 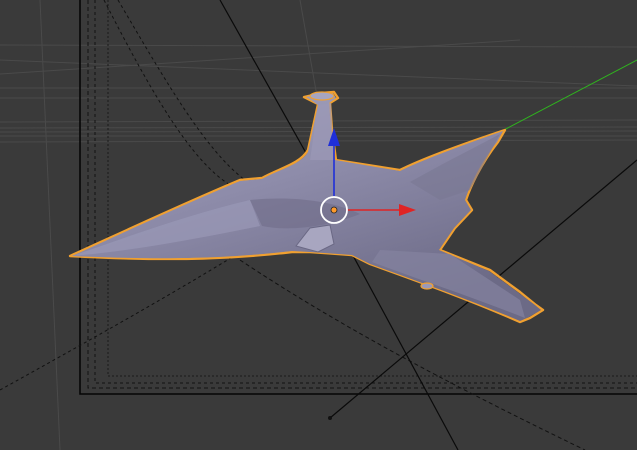 What do you see at coordinates (322, 96) in the screenshot?
I see `jet-tail-pod` at bounding box center [322, 96].